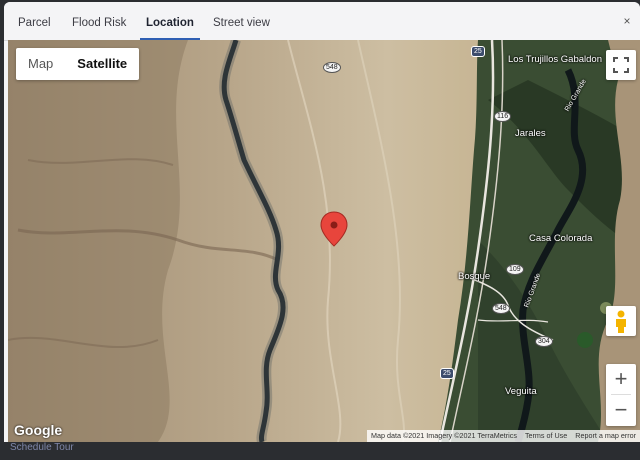 The width and height of the screenshot is (640, 460). I want to click on google-logo: Google, so click(38, 430).